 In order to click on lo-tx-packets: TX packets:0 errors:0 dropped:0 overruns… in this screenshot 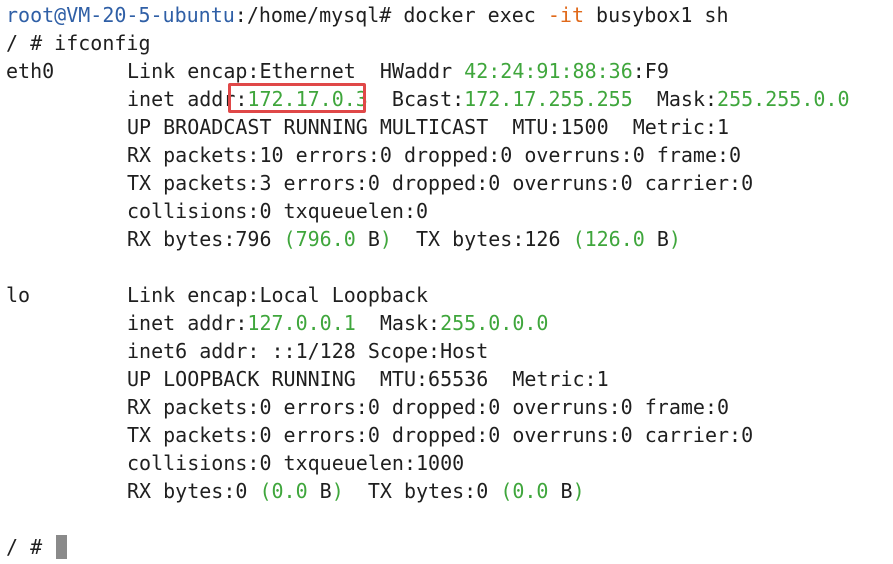, I will do `click(440, 435)`.